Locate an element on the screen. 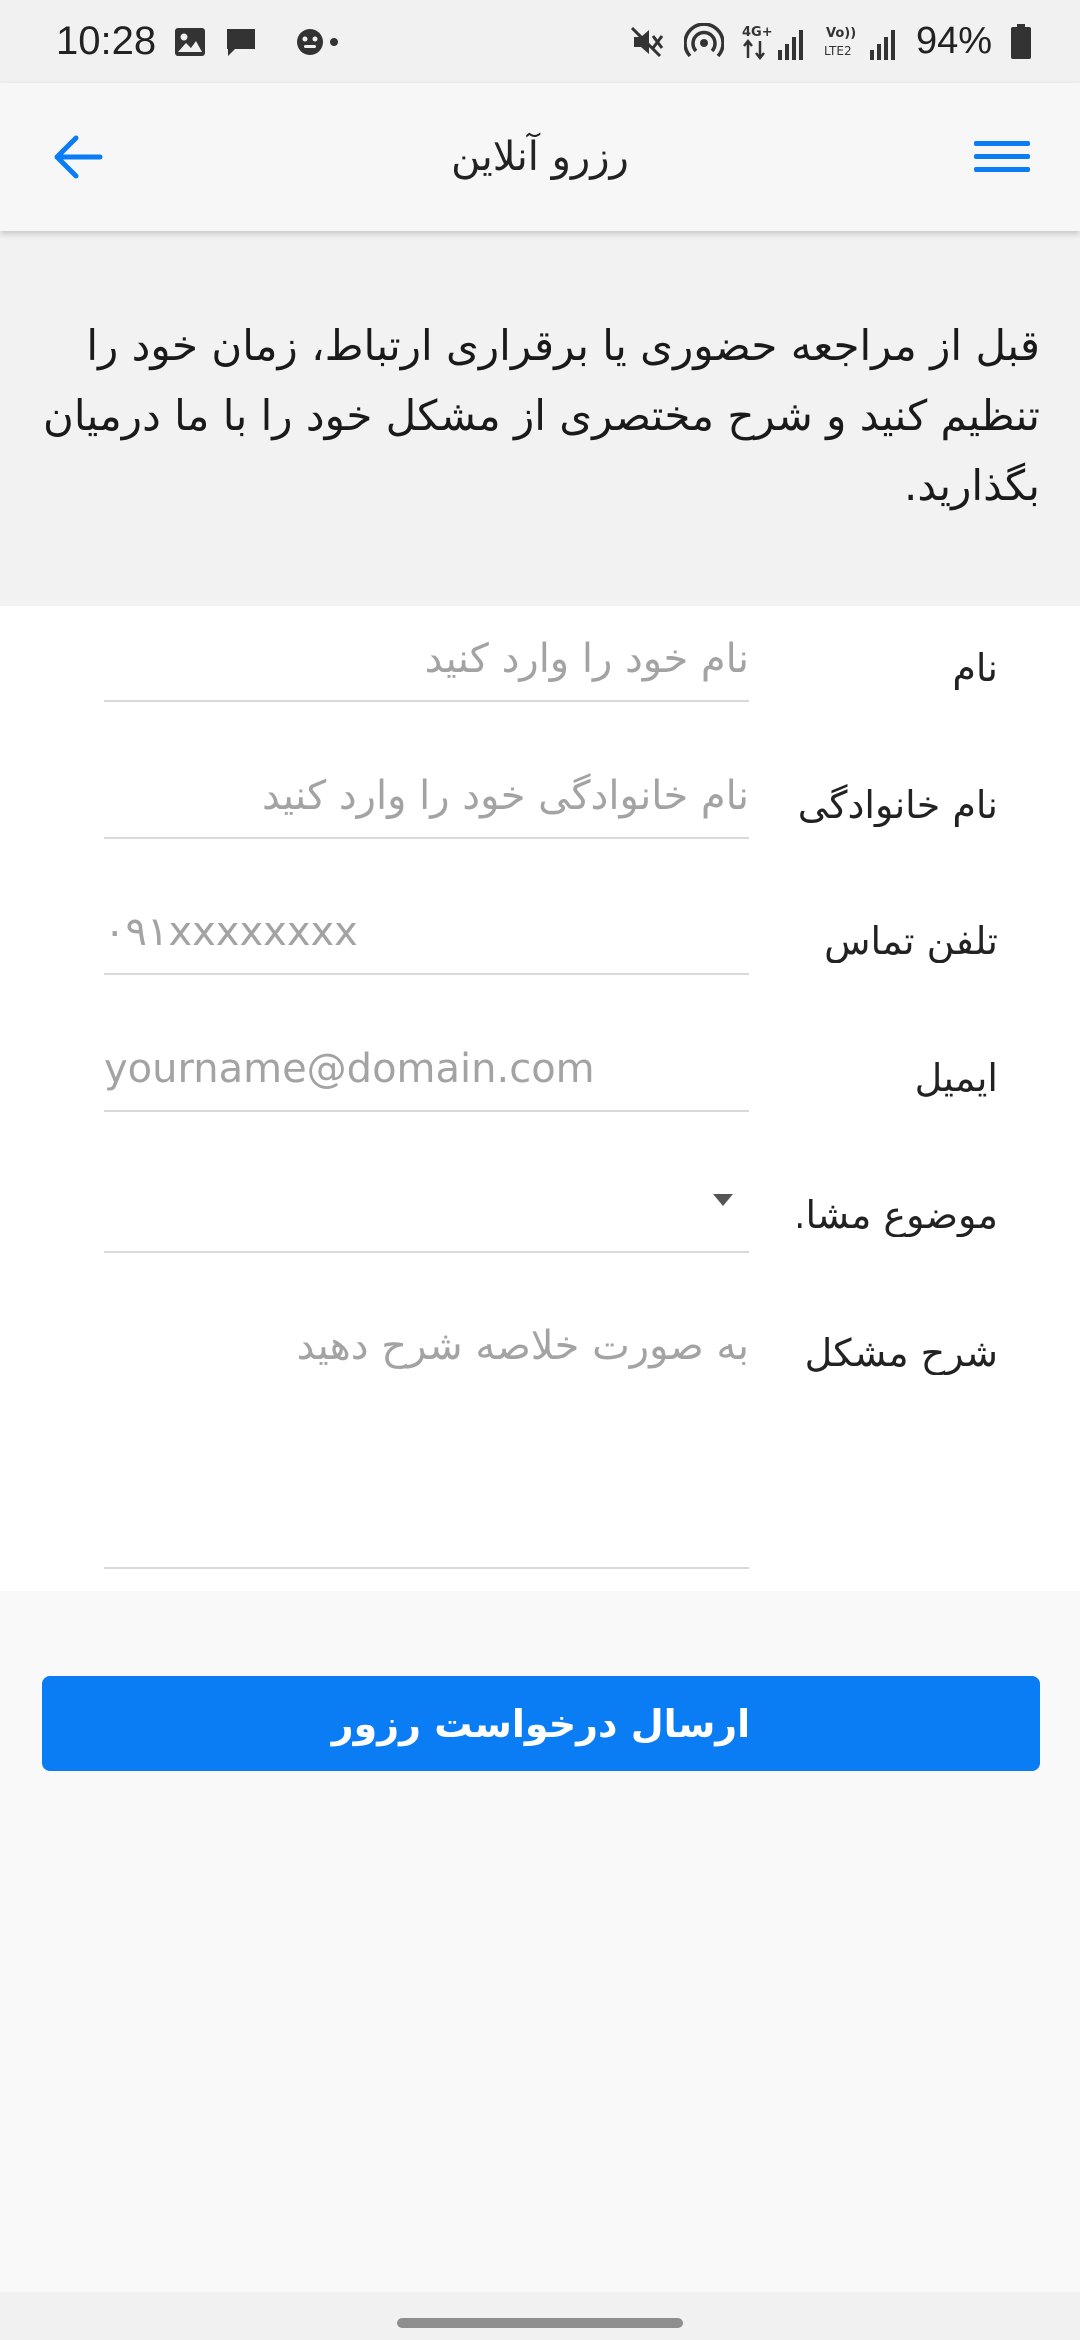 The height and width of the screenshot is (2340, 1080). page-title: رزرو آنلاین is located at coordinates (540, 157).